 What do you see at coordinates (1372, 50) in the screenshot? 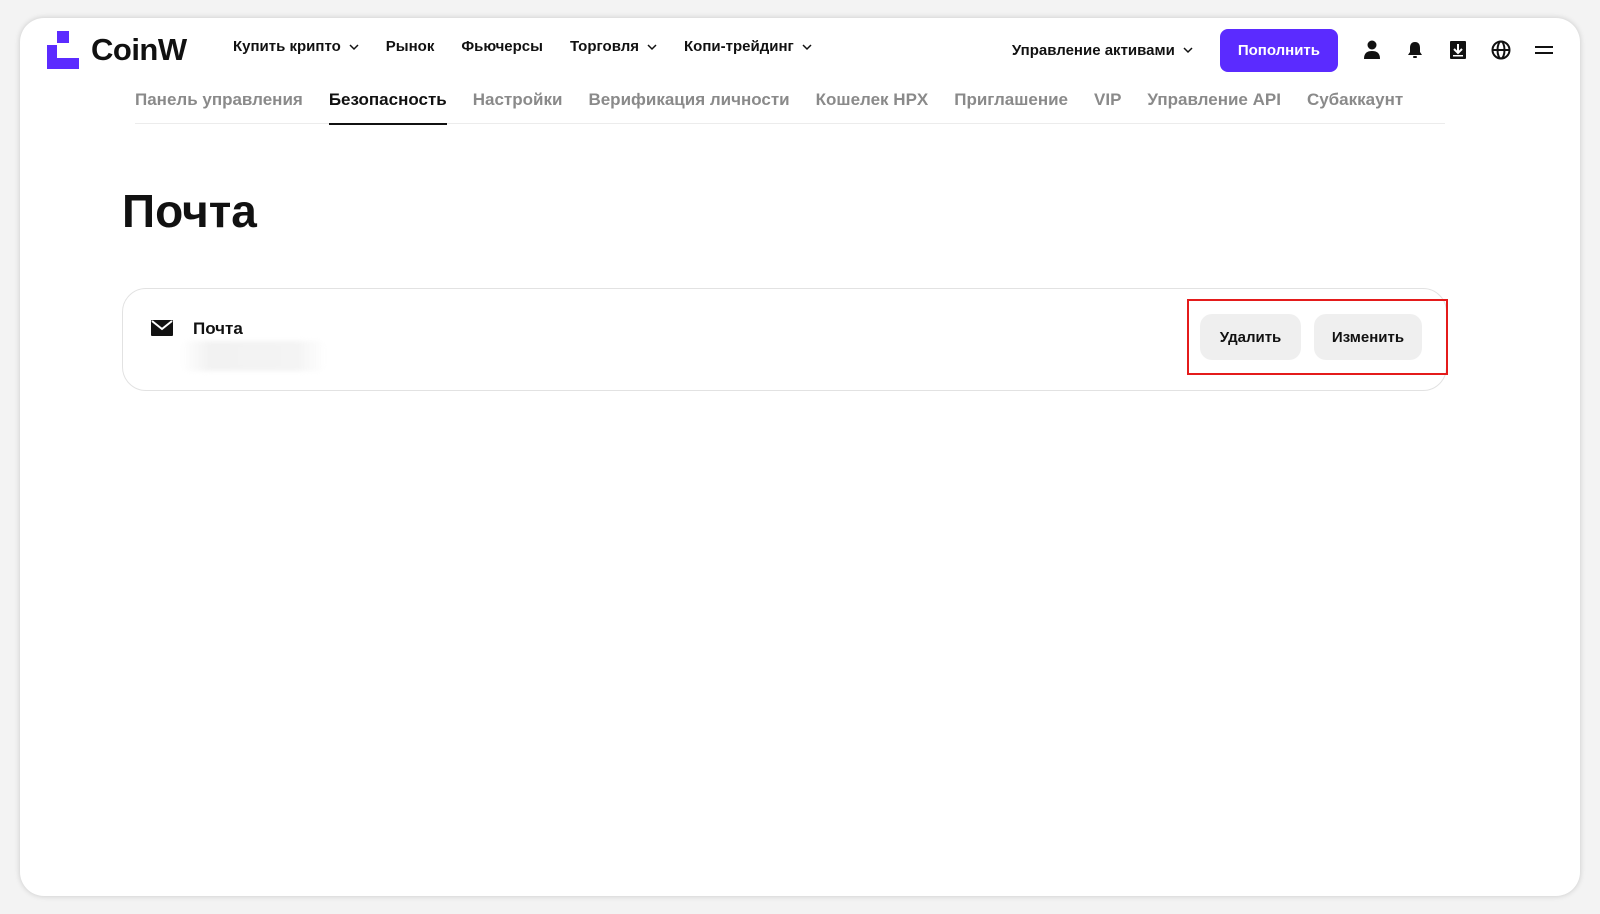
I see `user-icon` at bounding box center [1372, 50].